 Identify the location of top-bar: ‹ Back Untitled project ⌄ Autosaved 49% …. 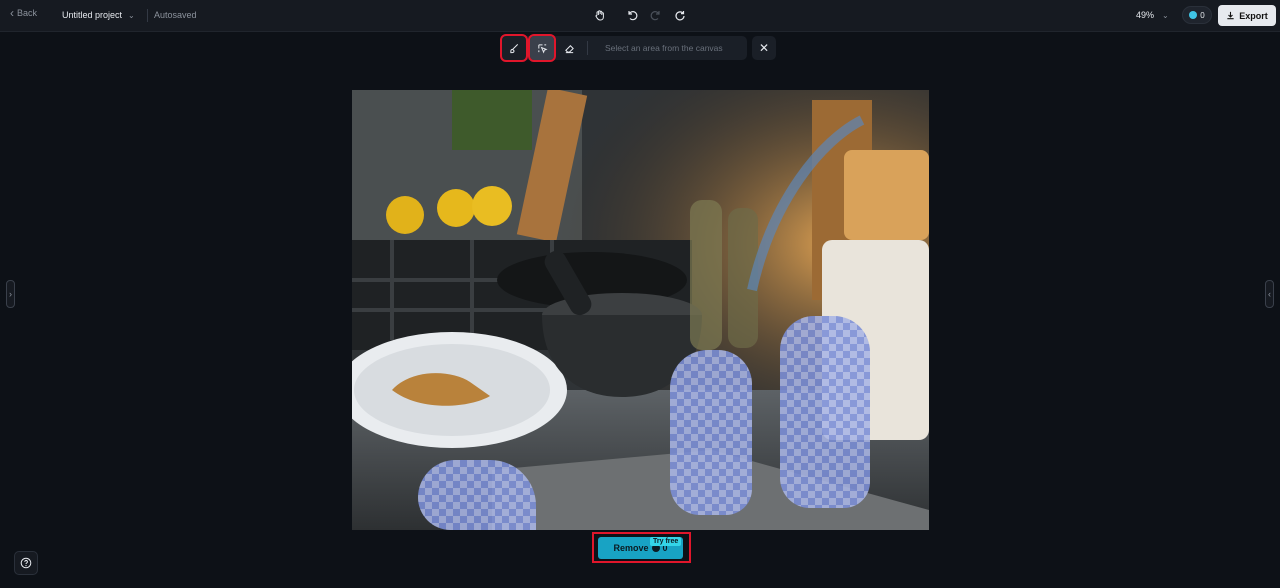
(640, 16).